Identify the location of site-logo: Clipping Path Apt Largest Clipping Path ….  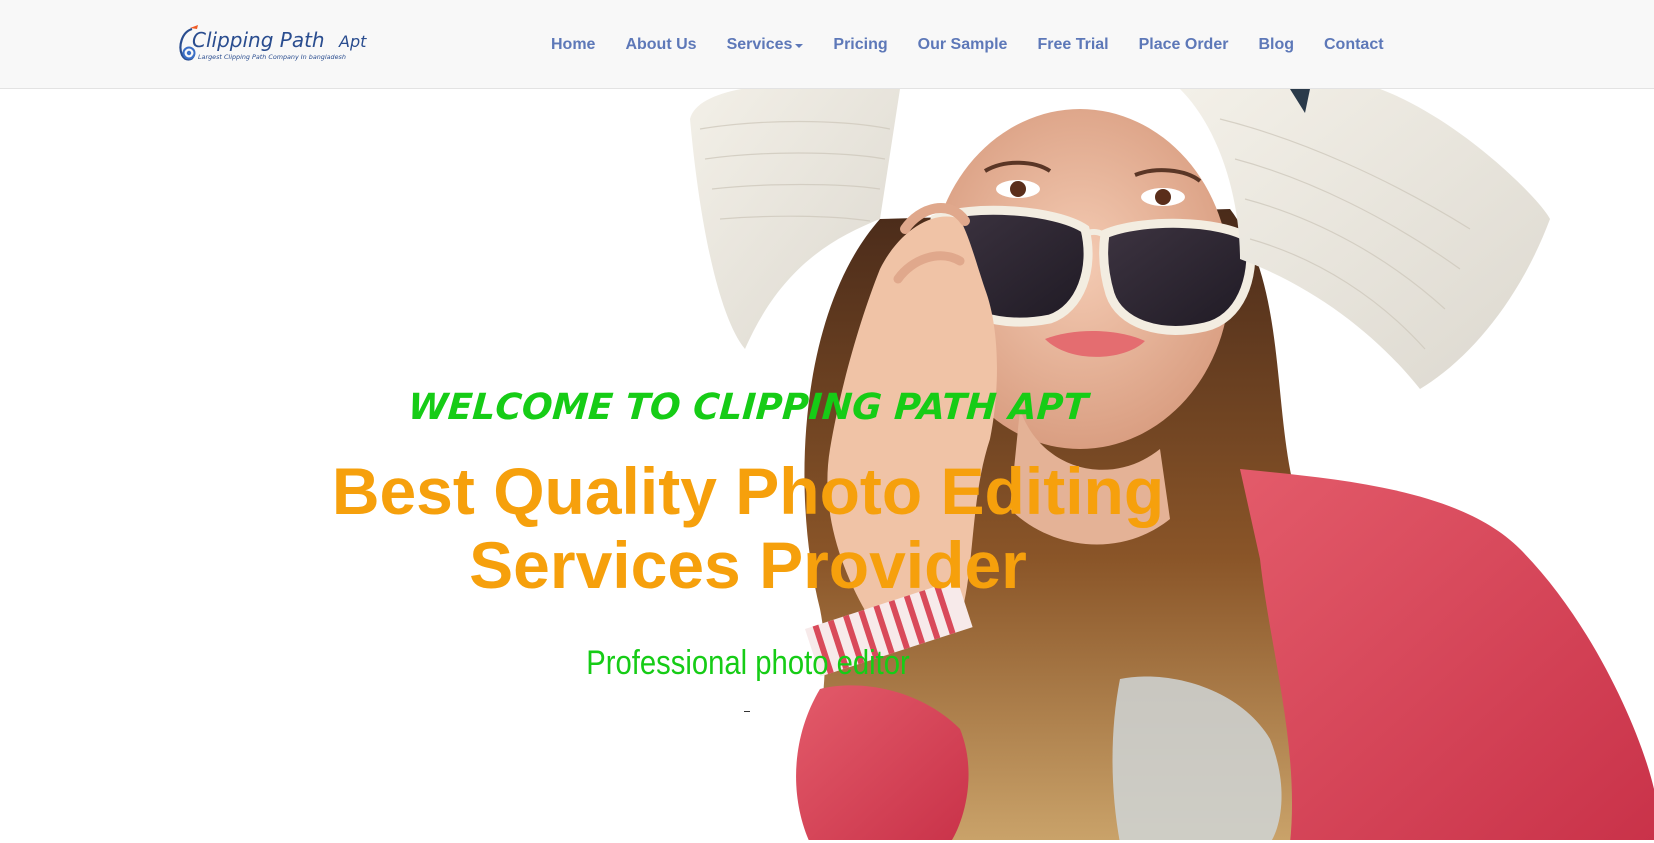
(273, 43).